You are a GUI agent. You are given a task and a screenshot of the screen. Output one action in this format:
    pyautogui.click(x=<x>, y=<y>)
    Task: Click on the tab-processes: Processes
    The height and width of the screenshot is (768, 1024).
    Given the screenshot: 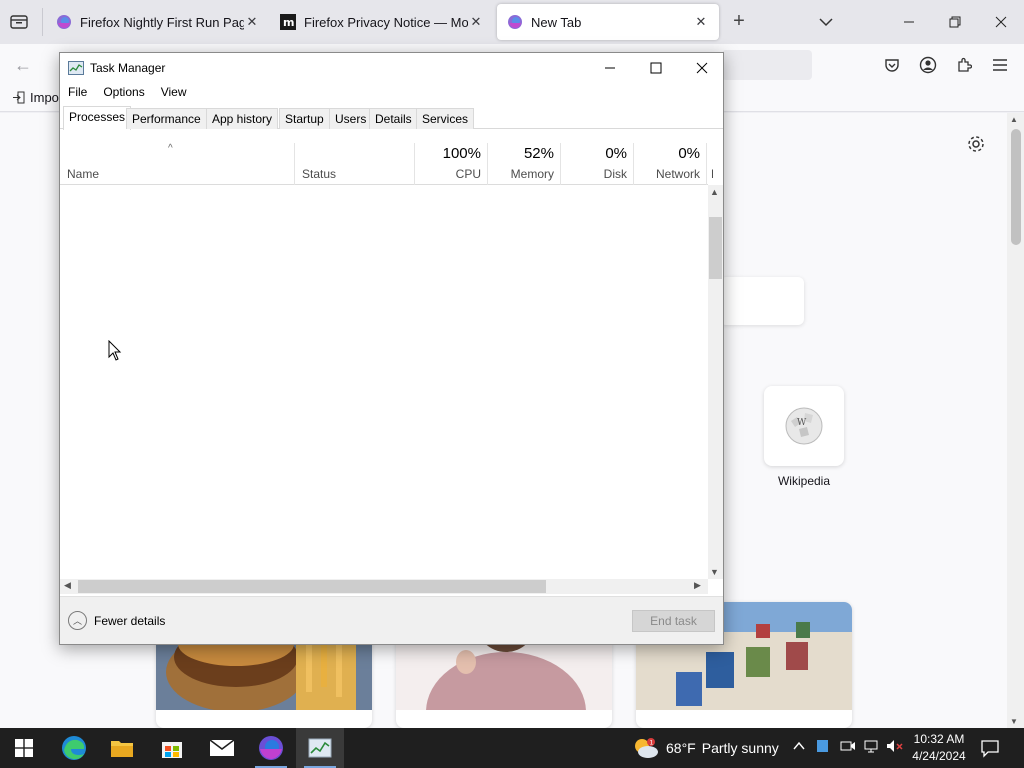 What is the action you would take?
    pyautogui.click(x=97, y=118)
    